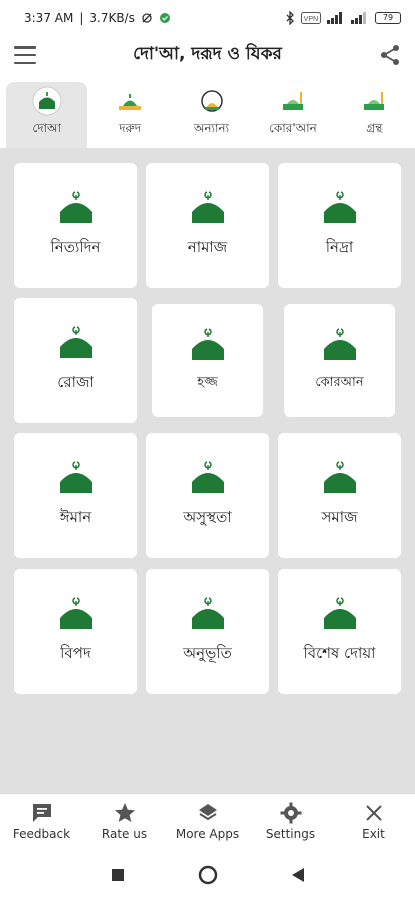 The image size is (415, 900). What do you see at coordinates (207, 517) in the screenshot?
I see `category-label: অসুস্থতা` at bounding box center [207, 517].